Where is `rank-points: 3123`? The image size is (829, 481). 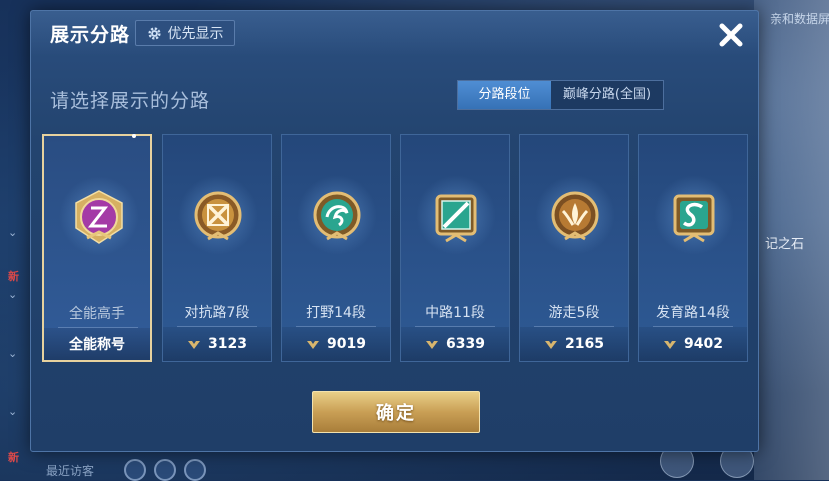 rank-points: 3123 is located at coordinates (227, 344).